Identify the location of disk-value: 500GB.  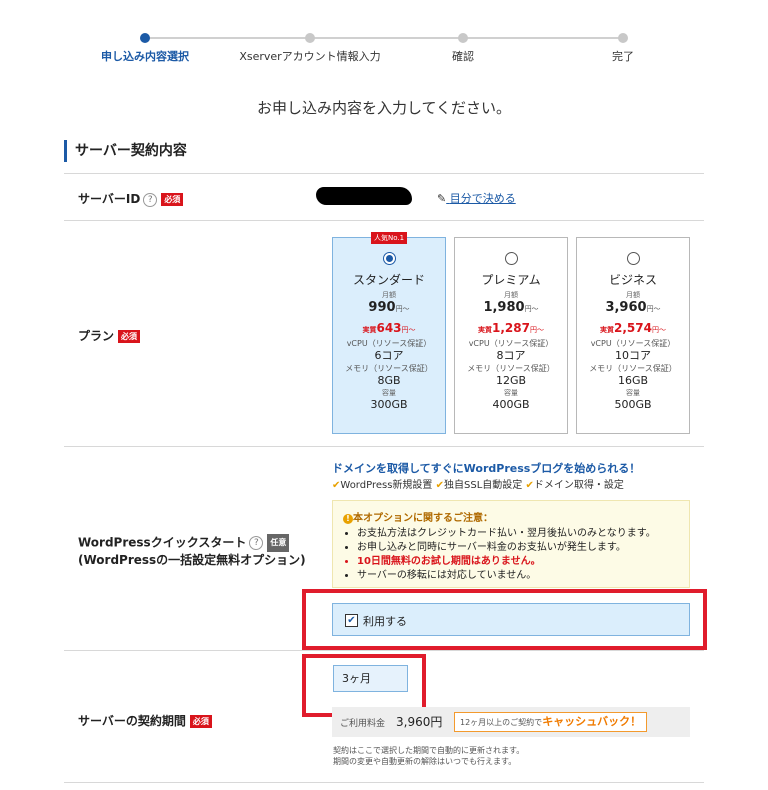
(633, 404).